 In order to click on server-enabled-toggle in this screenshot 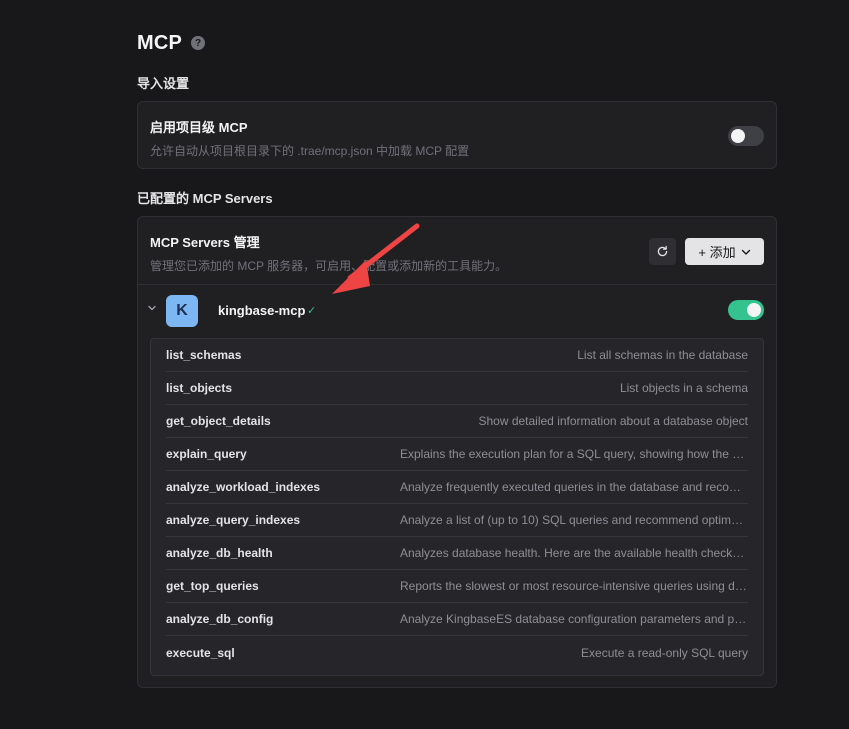, I will do `click(746, 310)`.